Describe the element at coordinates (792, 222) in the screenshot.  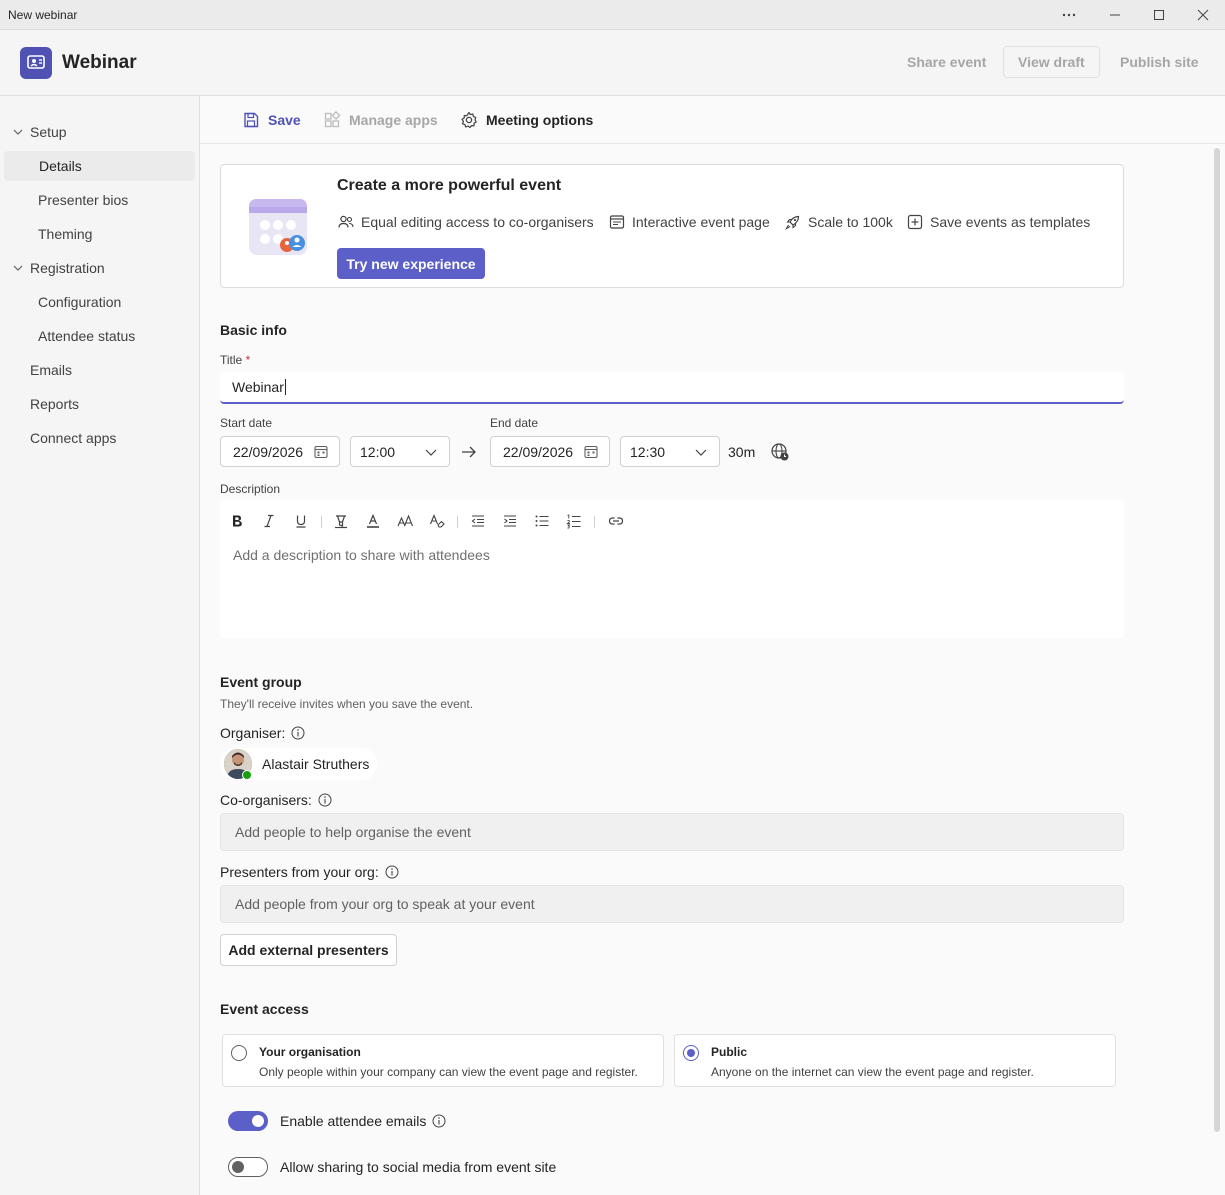
I see `rocket-icon` at that location.